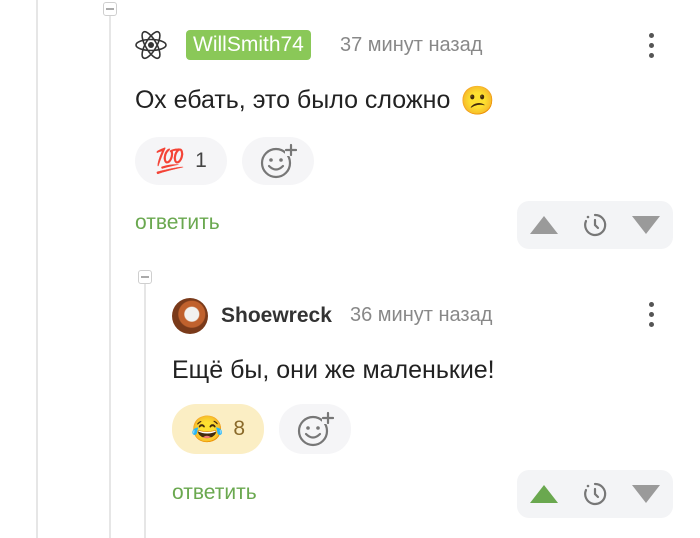 This screenshot has height=538, width=700. I want to click on hundred-points-emoji: 💯, so click(170, 161).